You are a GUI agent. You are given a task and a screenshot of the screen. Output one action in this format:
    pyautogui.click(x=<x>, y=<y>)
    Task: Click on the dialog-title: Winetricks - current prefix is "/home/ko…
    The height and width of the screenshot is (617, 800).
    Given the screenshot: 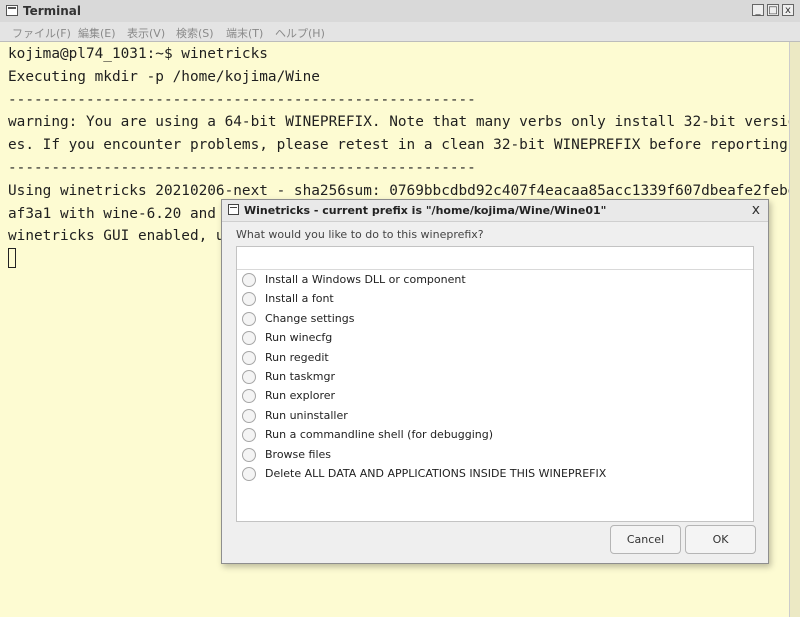 What is the action you would take?
    pyautogui.click(x=425, y=210)
    